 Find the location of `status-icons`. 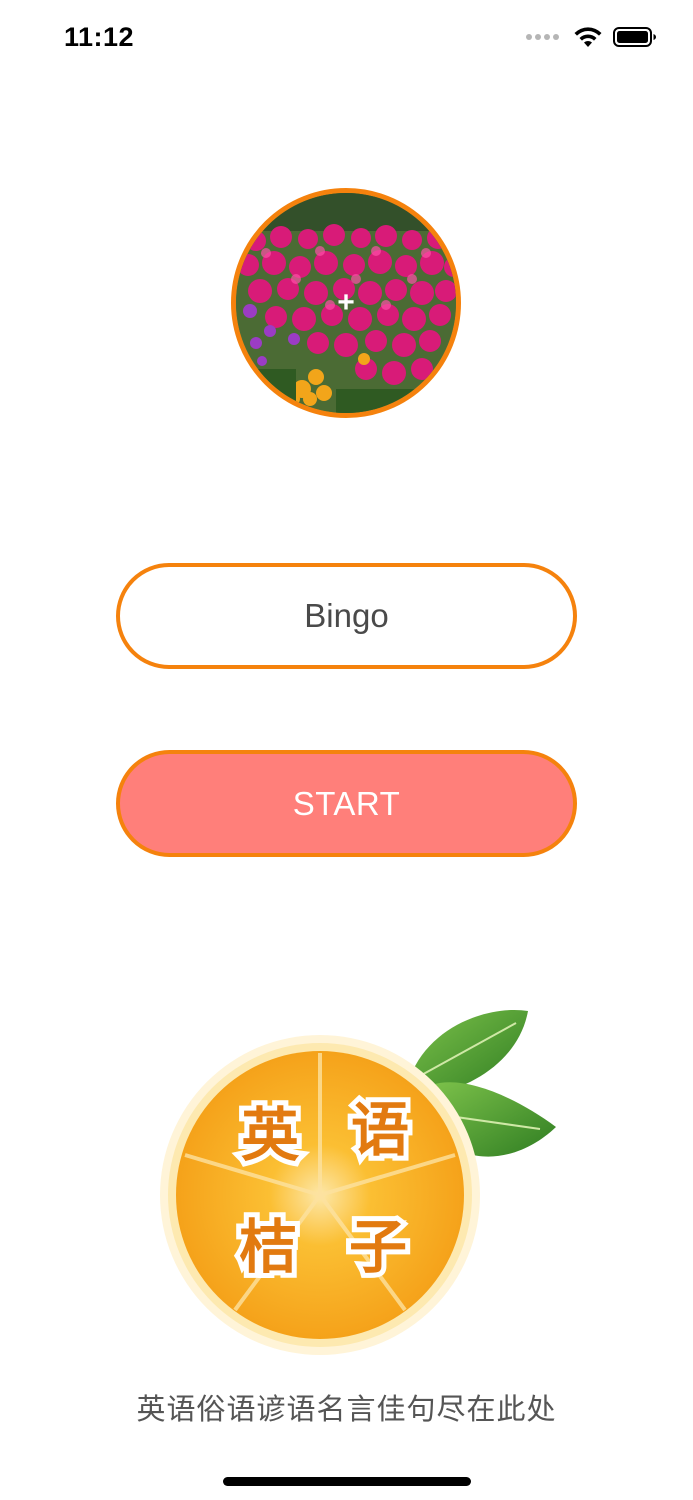

status-icons is located at coordinates (591, 37).